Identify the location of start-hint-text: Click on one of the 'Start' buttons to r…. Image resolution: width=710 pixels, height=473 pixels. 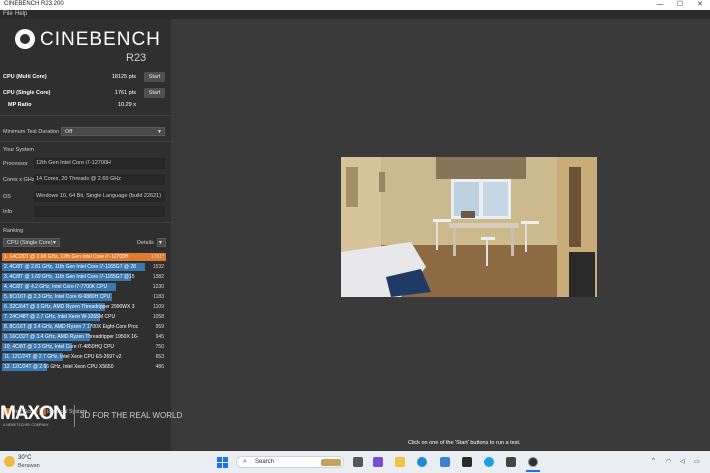
(464, 443).